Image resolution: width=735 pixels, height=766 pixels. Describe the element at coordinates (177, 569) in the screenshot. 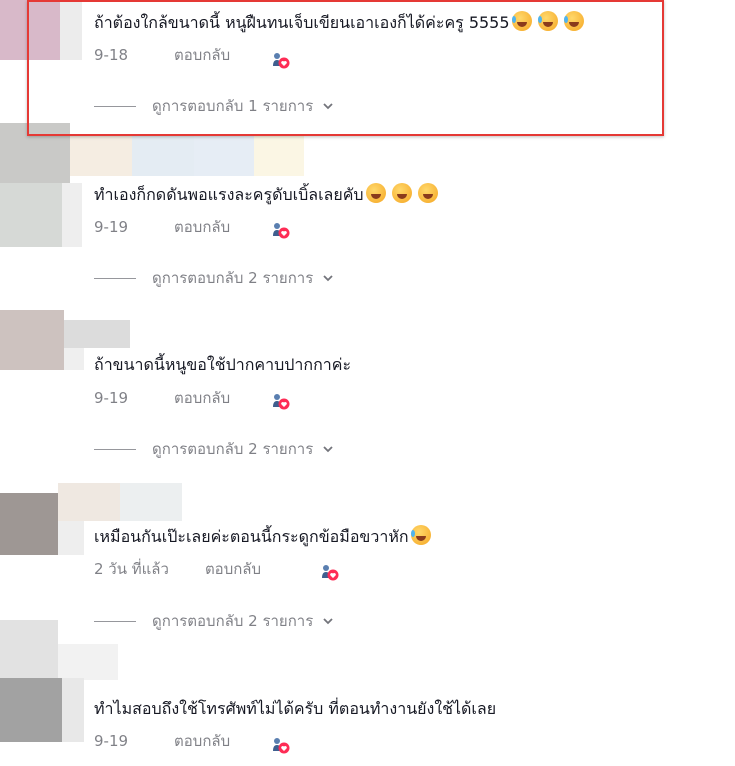

I see `comment-meta: 2 วัน ที่แล้ว ตอบกลับ` at that location.